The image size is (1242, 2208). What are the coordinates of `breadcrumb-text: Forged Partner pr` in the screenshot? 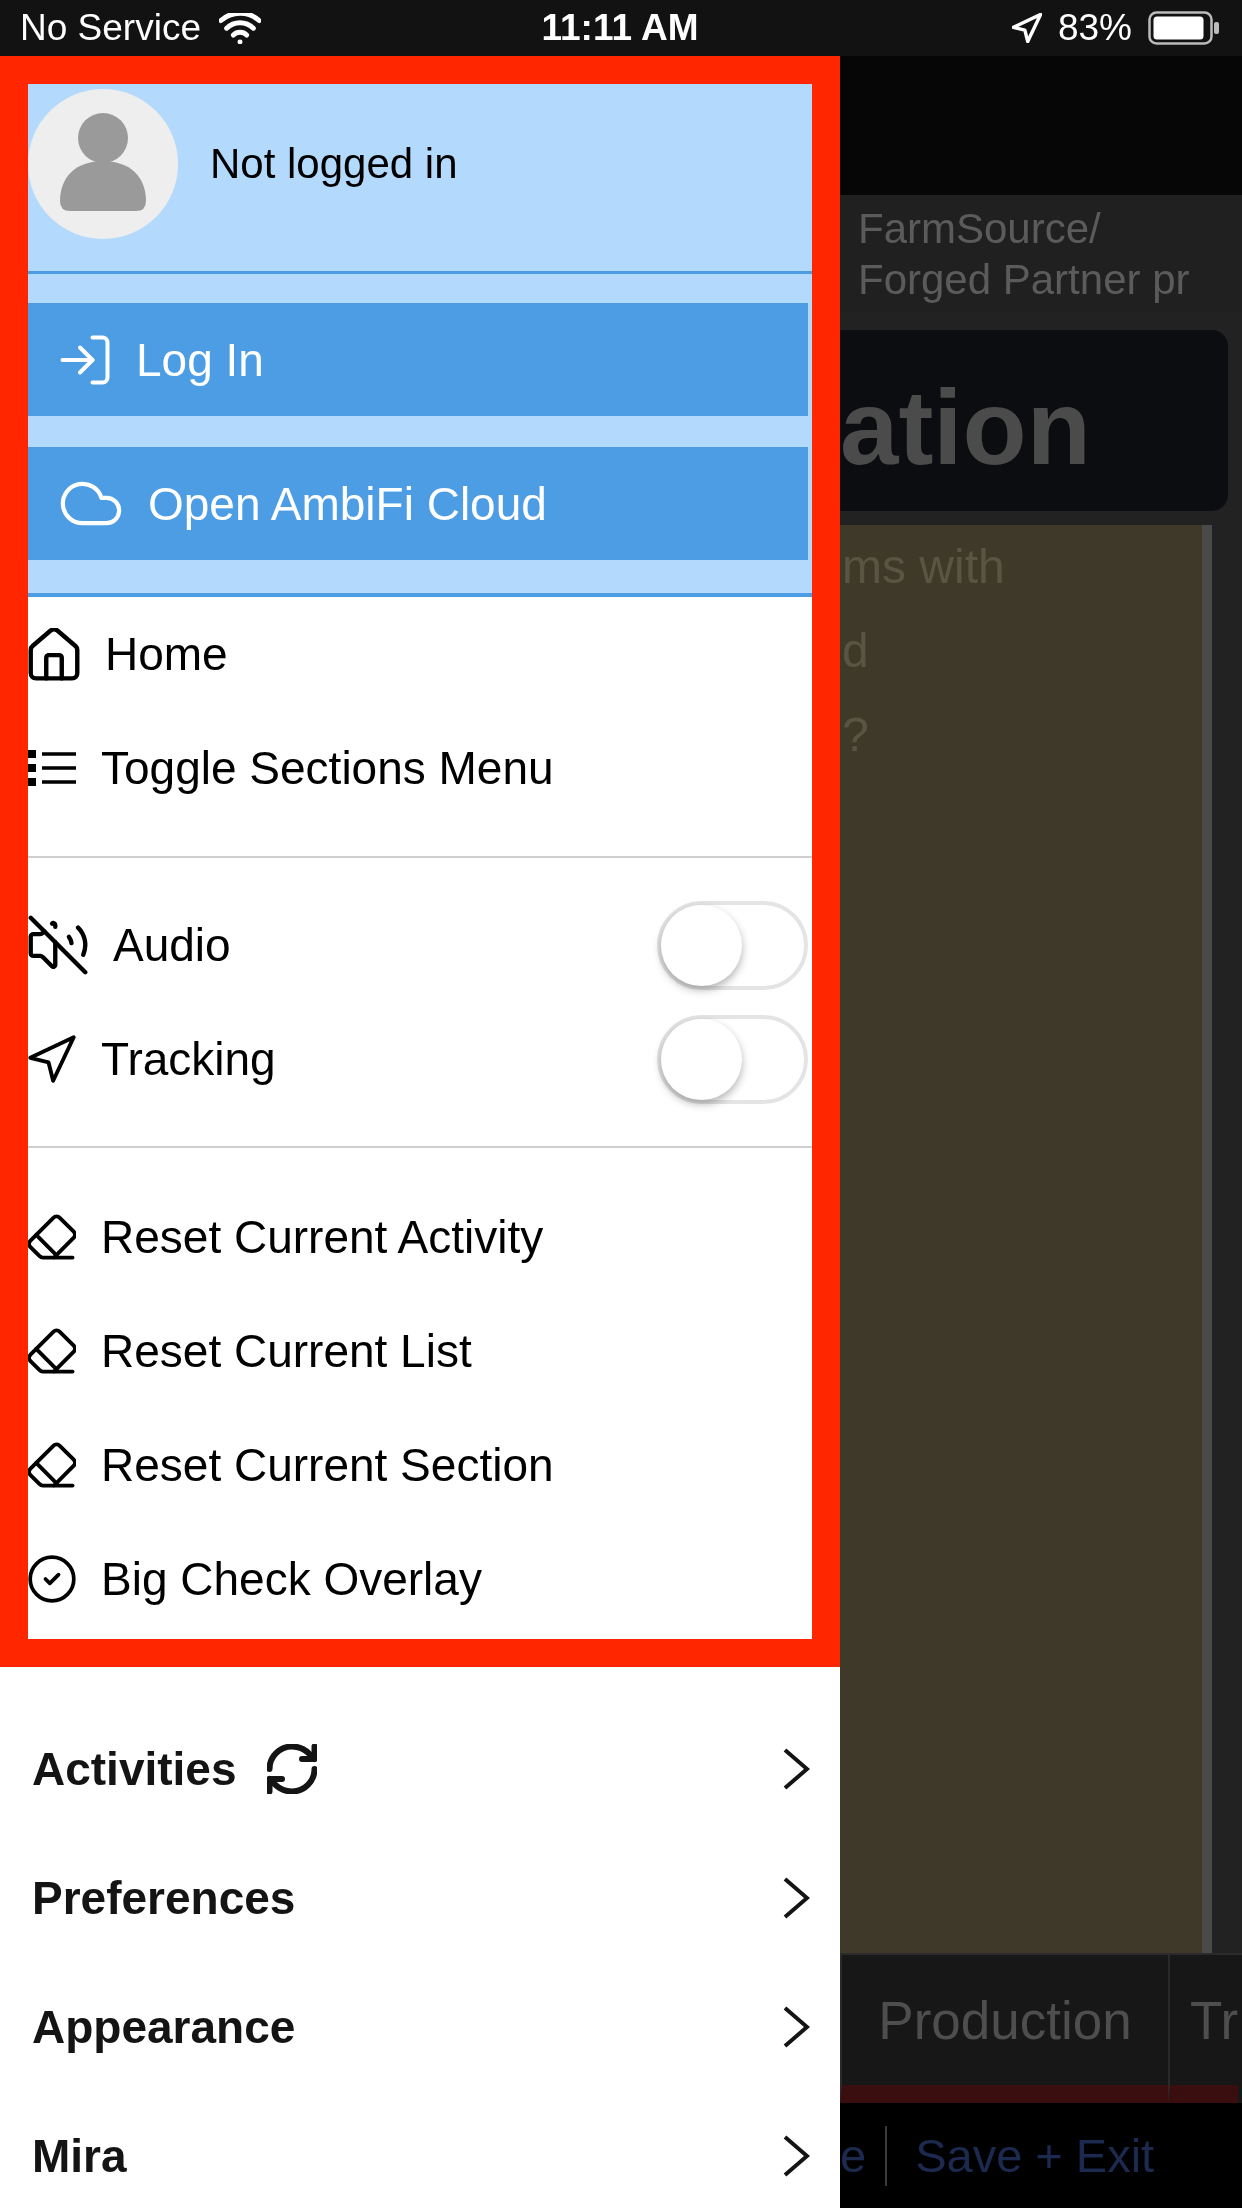 It's located at (1024, 280).